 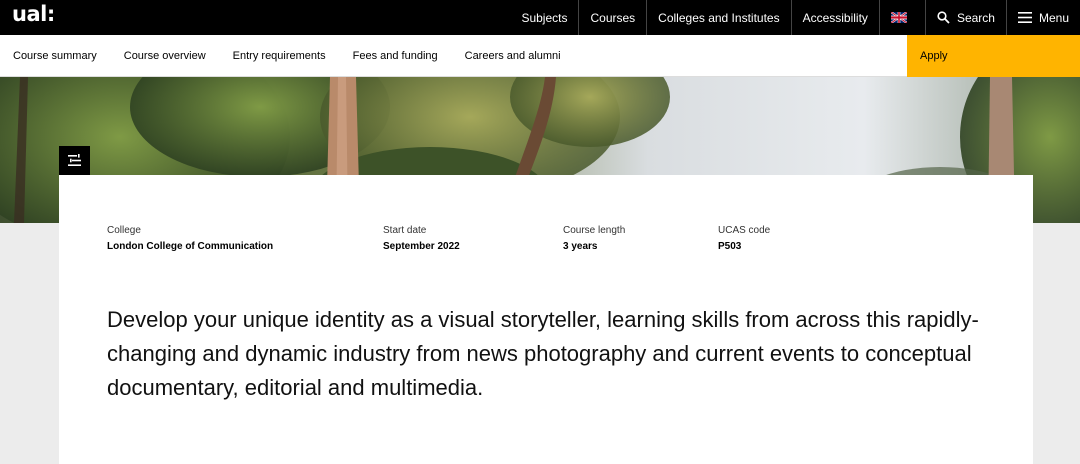 What do you see at coordinates (33, 14) in the screenshot?
I see `ual-logo: ual:` at bounding box center [33, 14].